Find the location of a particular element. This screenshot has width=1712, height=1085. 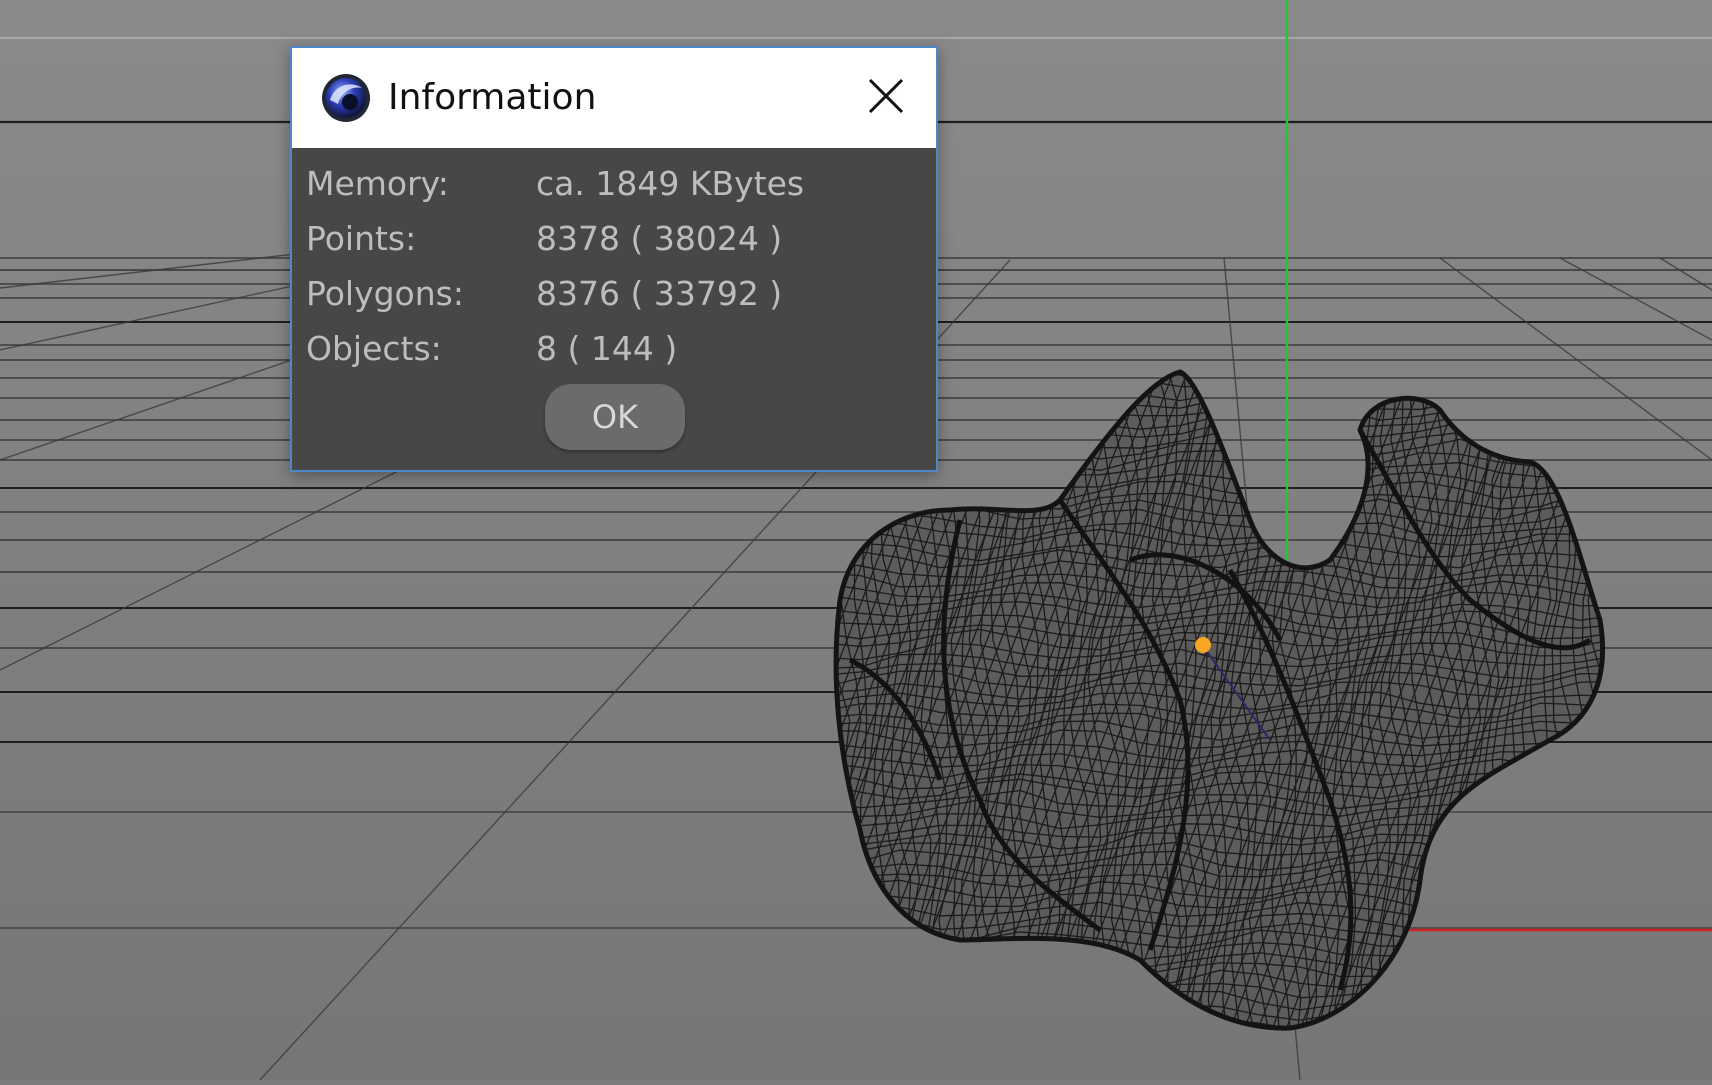

memory-label: Memory: is located at coordinates (377, 183).